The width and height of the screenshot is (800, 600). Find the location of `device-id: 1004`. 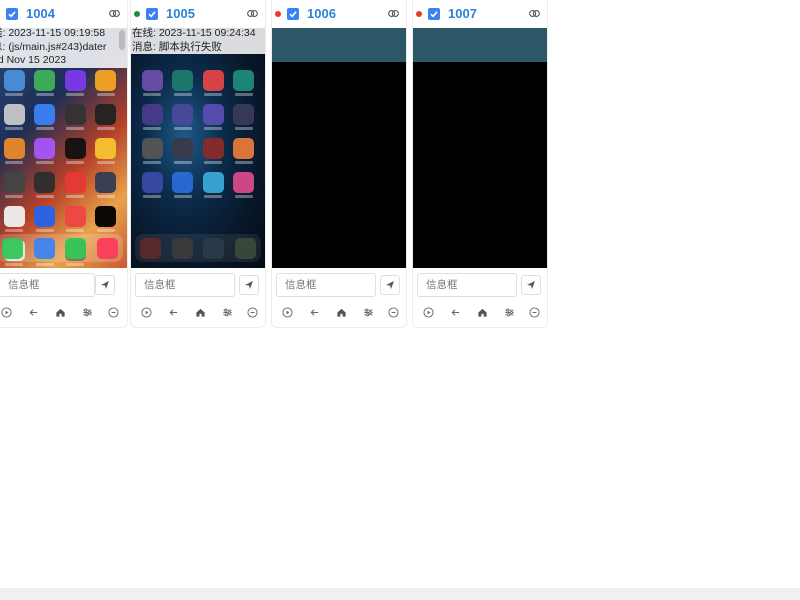

device-id: 1004 is located at coordinates (40, 14).